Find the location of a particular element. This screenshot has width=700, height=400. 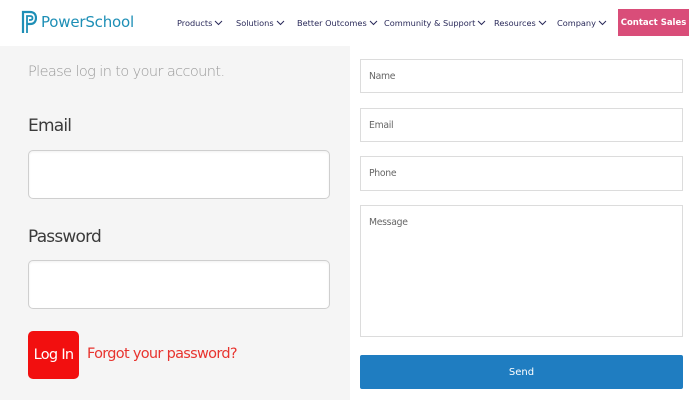

message-placeholder: Message is located at coordinates (388, 222).